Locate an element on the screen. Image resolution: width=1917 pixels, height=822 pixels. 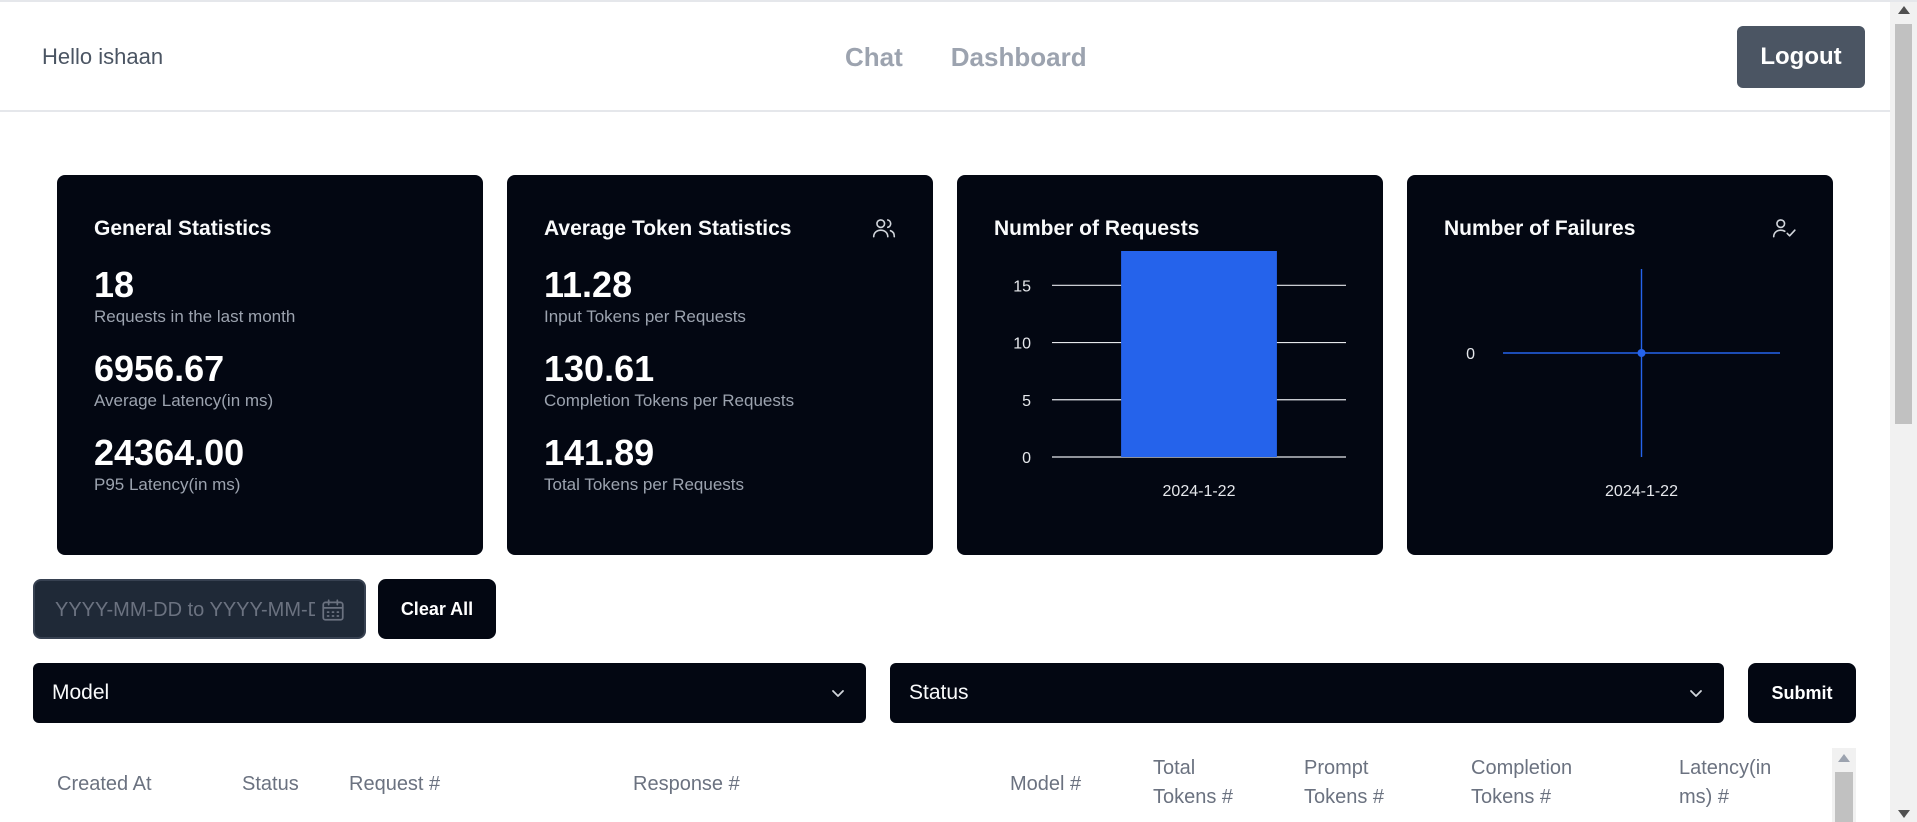
stat-label: Completion Tokens per Requests is located at coordinates (669, 400).